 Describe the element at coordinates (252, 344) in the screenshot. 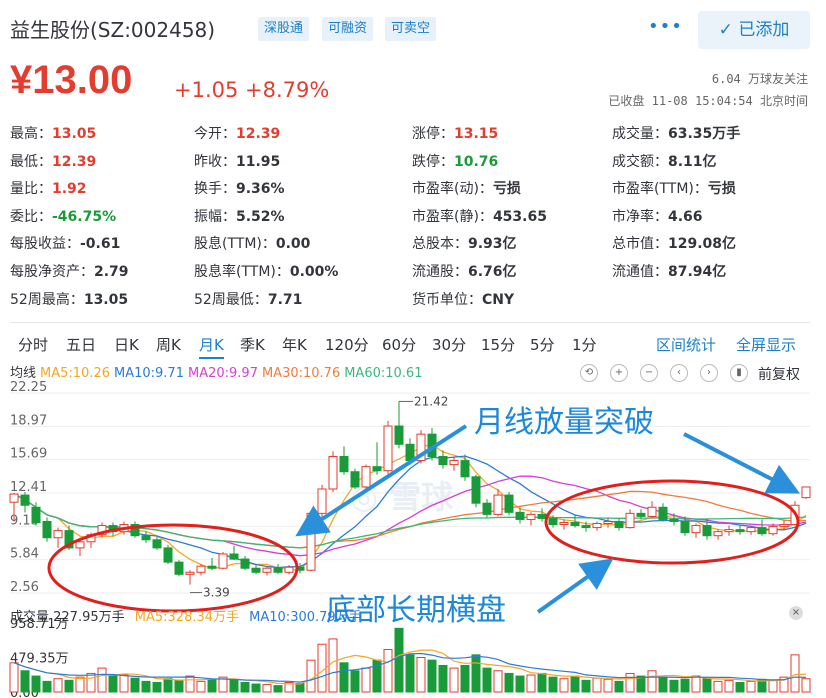

I see `tab-5: 季K` at that location.